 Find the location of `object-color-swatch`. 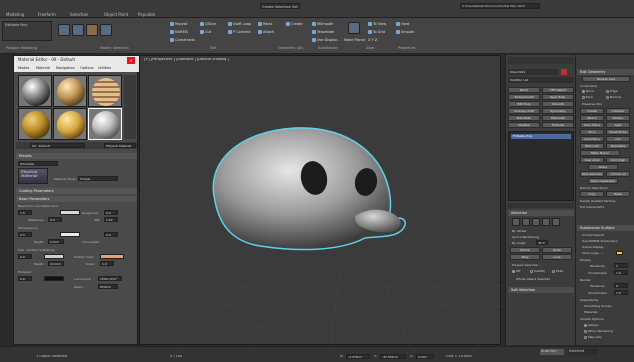

object-color-swatch is located at coordinates (564, 72).